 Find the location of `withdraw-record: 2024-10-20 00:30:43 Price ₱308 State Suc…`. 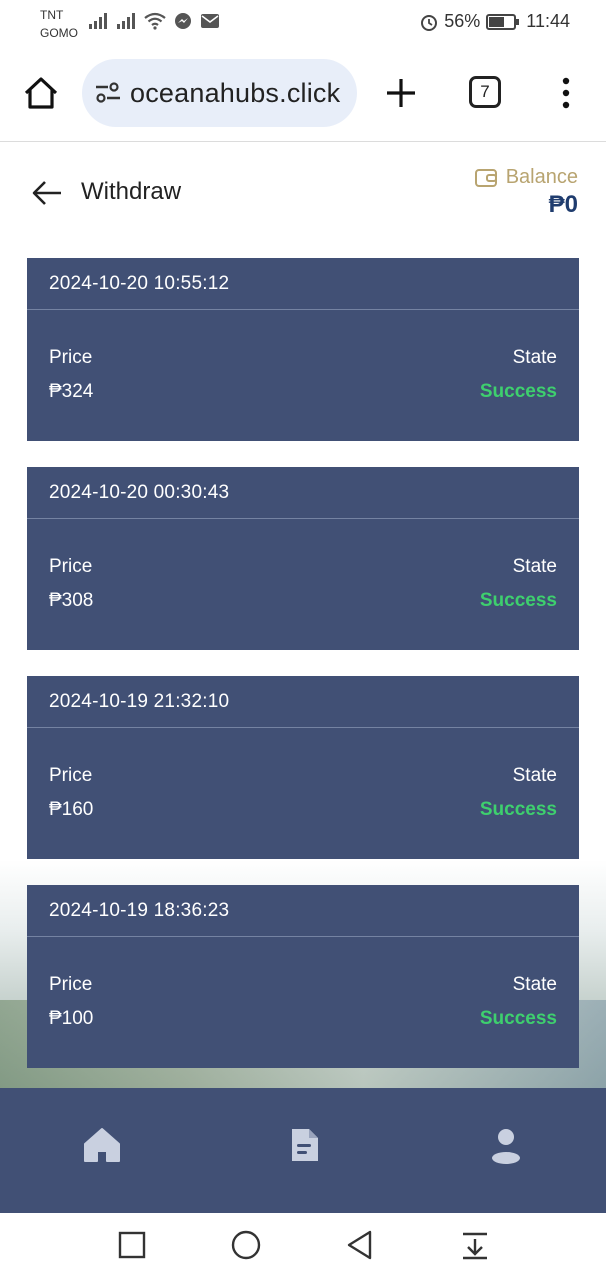

withdraw-record: 2024-10-20 00:30:43 Price ₱308 State Suc… is located at coordinates (303, 558).